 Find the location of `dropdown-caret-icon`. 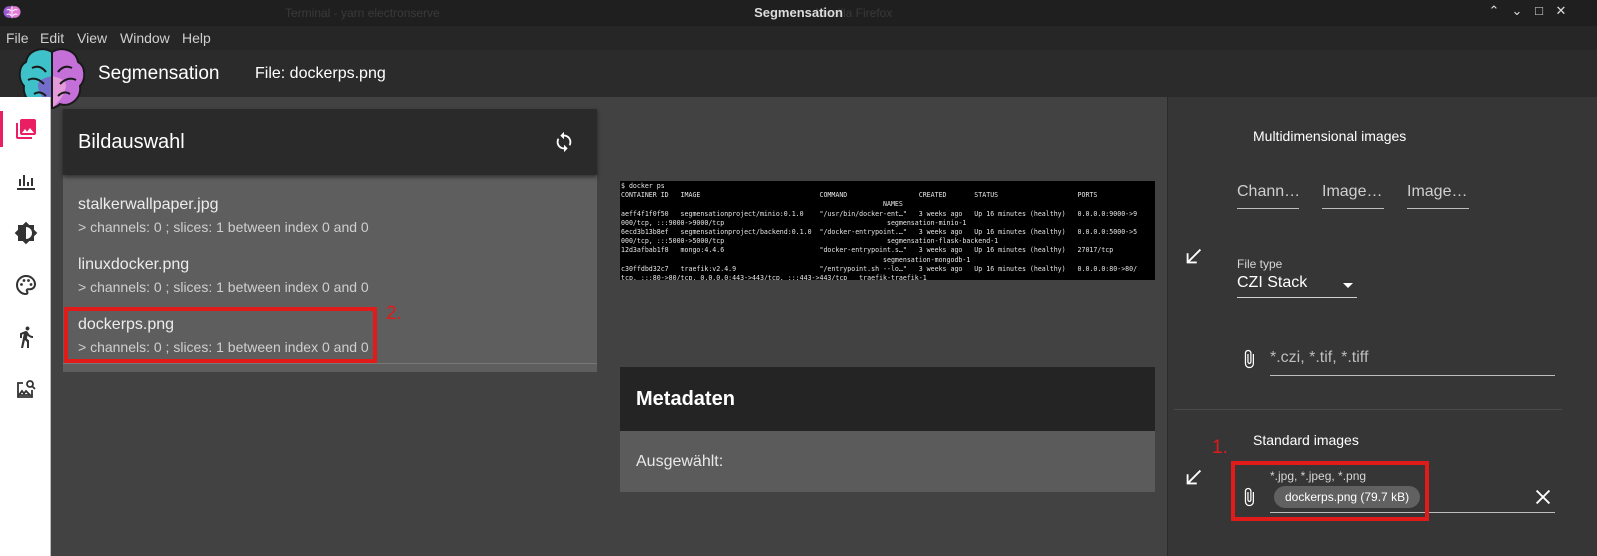

dropdown-caret-icon is located at coordinates (1348, 285).